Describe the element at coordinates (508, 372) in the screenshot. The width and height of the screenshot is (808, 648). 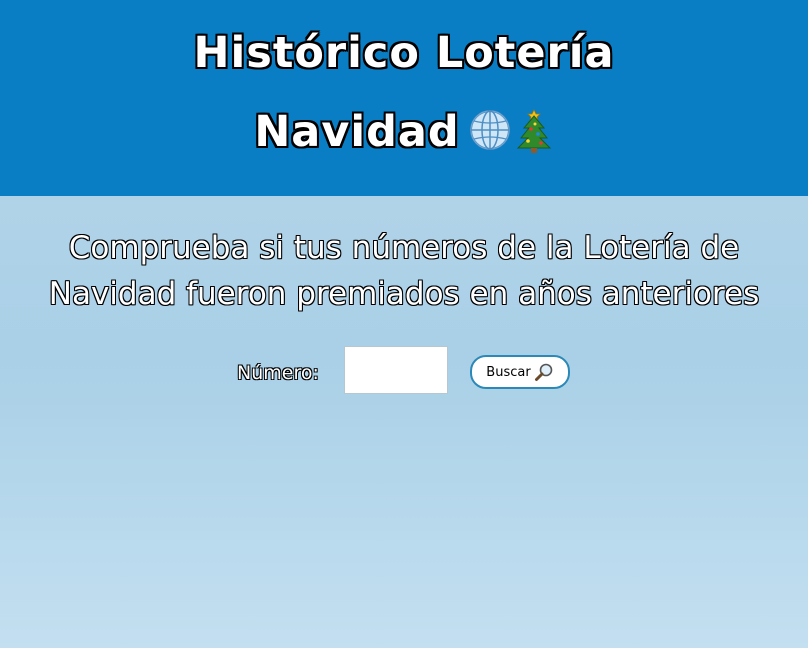
I see `search-button-label: Buscar` at that location.